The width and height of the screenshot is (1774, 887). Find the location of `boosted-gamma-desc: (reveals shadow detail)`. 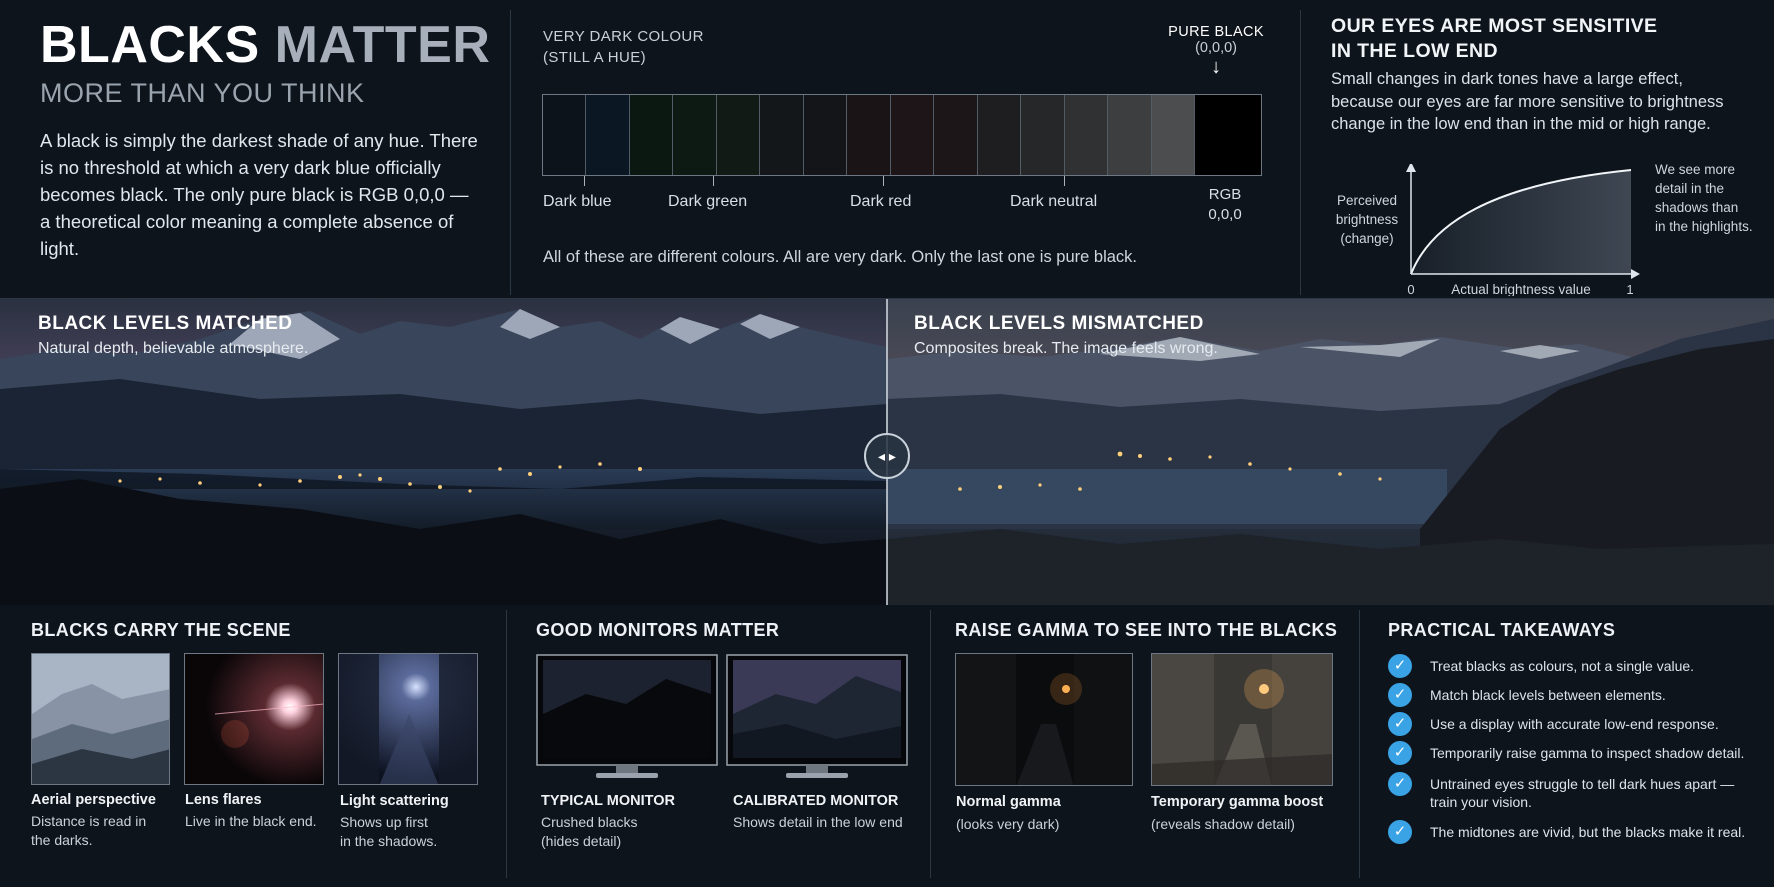

boosted-gamma-desc: (reveals shadow detail) is located at coordinates (1223, 824).